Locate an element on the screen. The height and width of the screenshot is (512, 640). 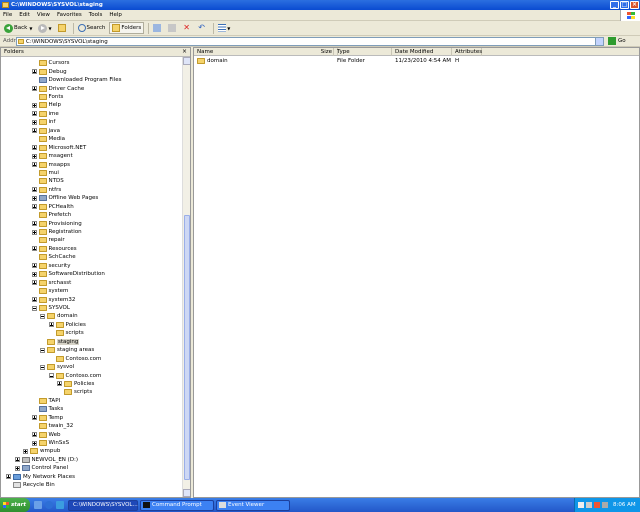
back-button: Back ▼ is located at coordinates (18, 28).